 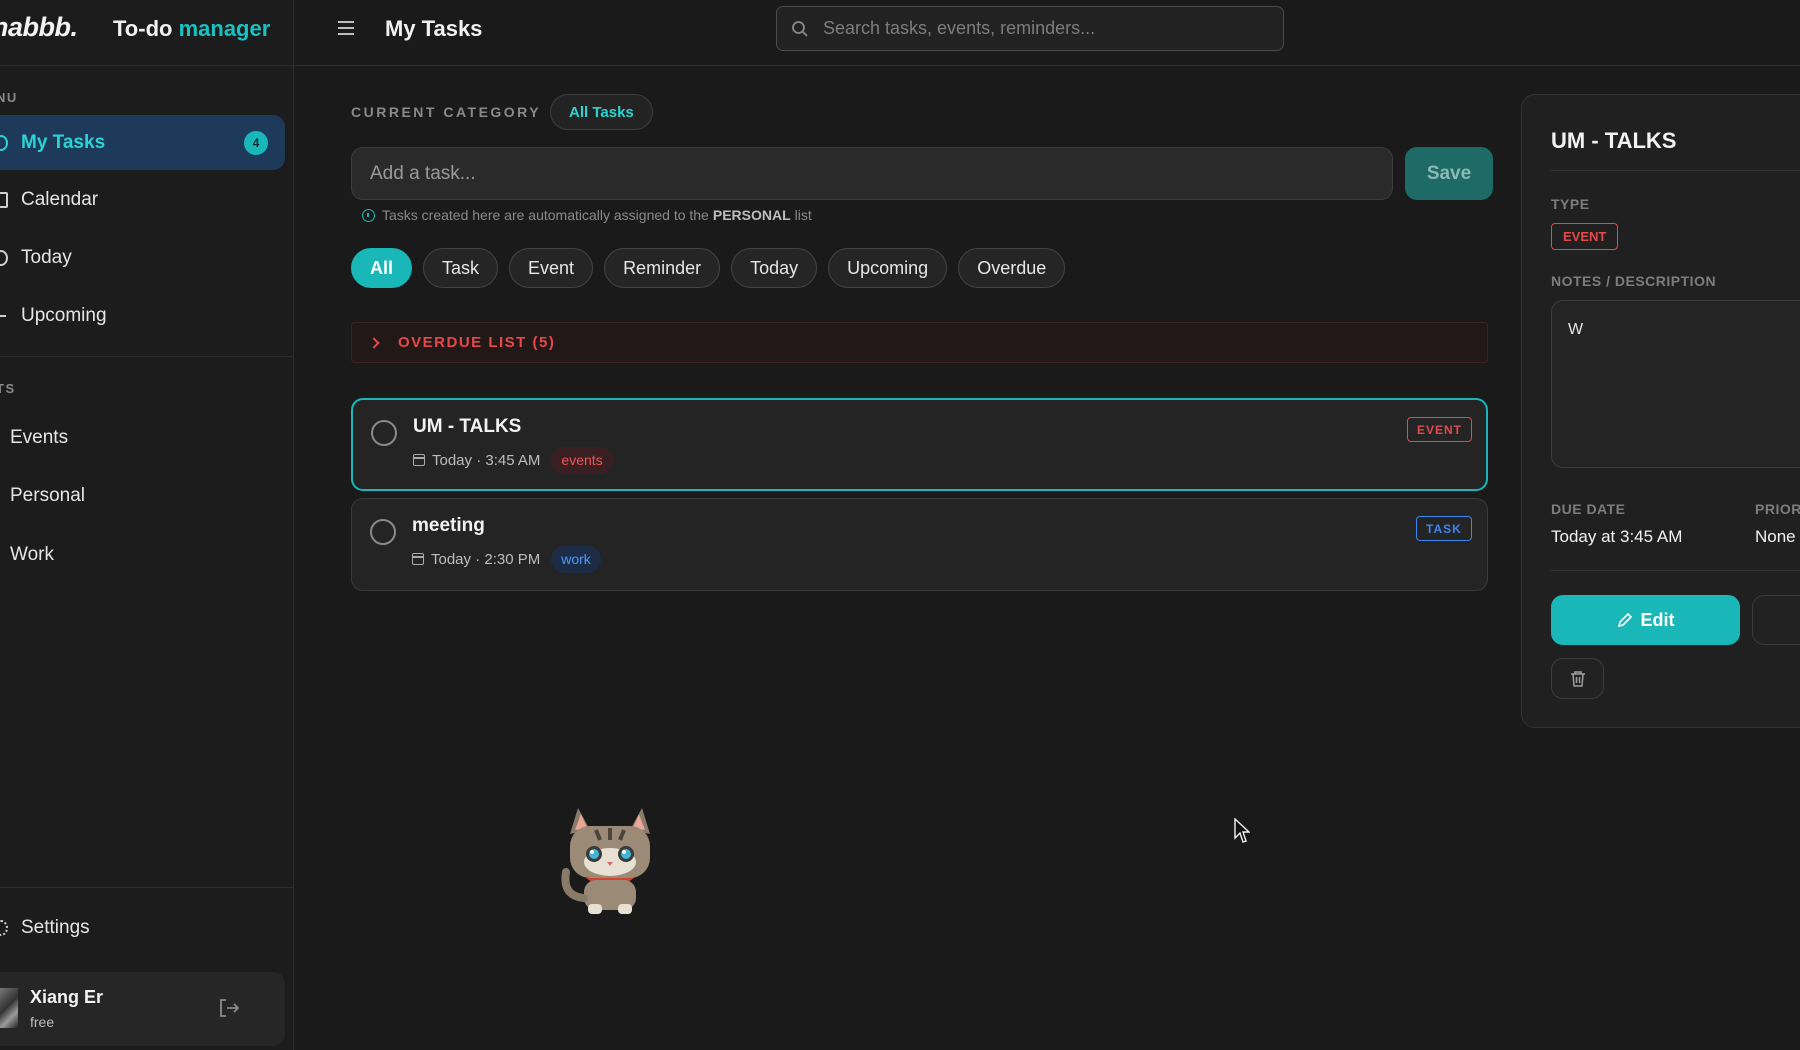 What do you see at coordinates (467, 426) in the screenshot?
I see `task-title: UM - TALKS` at bounding box center [467, 426].